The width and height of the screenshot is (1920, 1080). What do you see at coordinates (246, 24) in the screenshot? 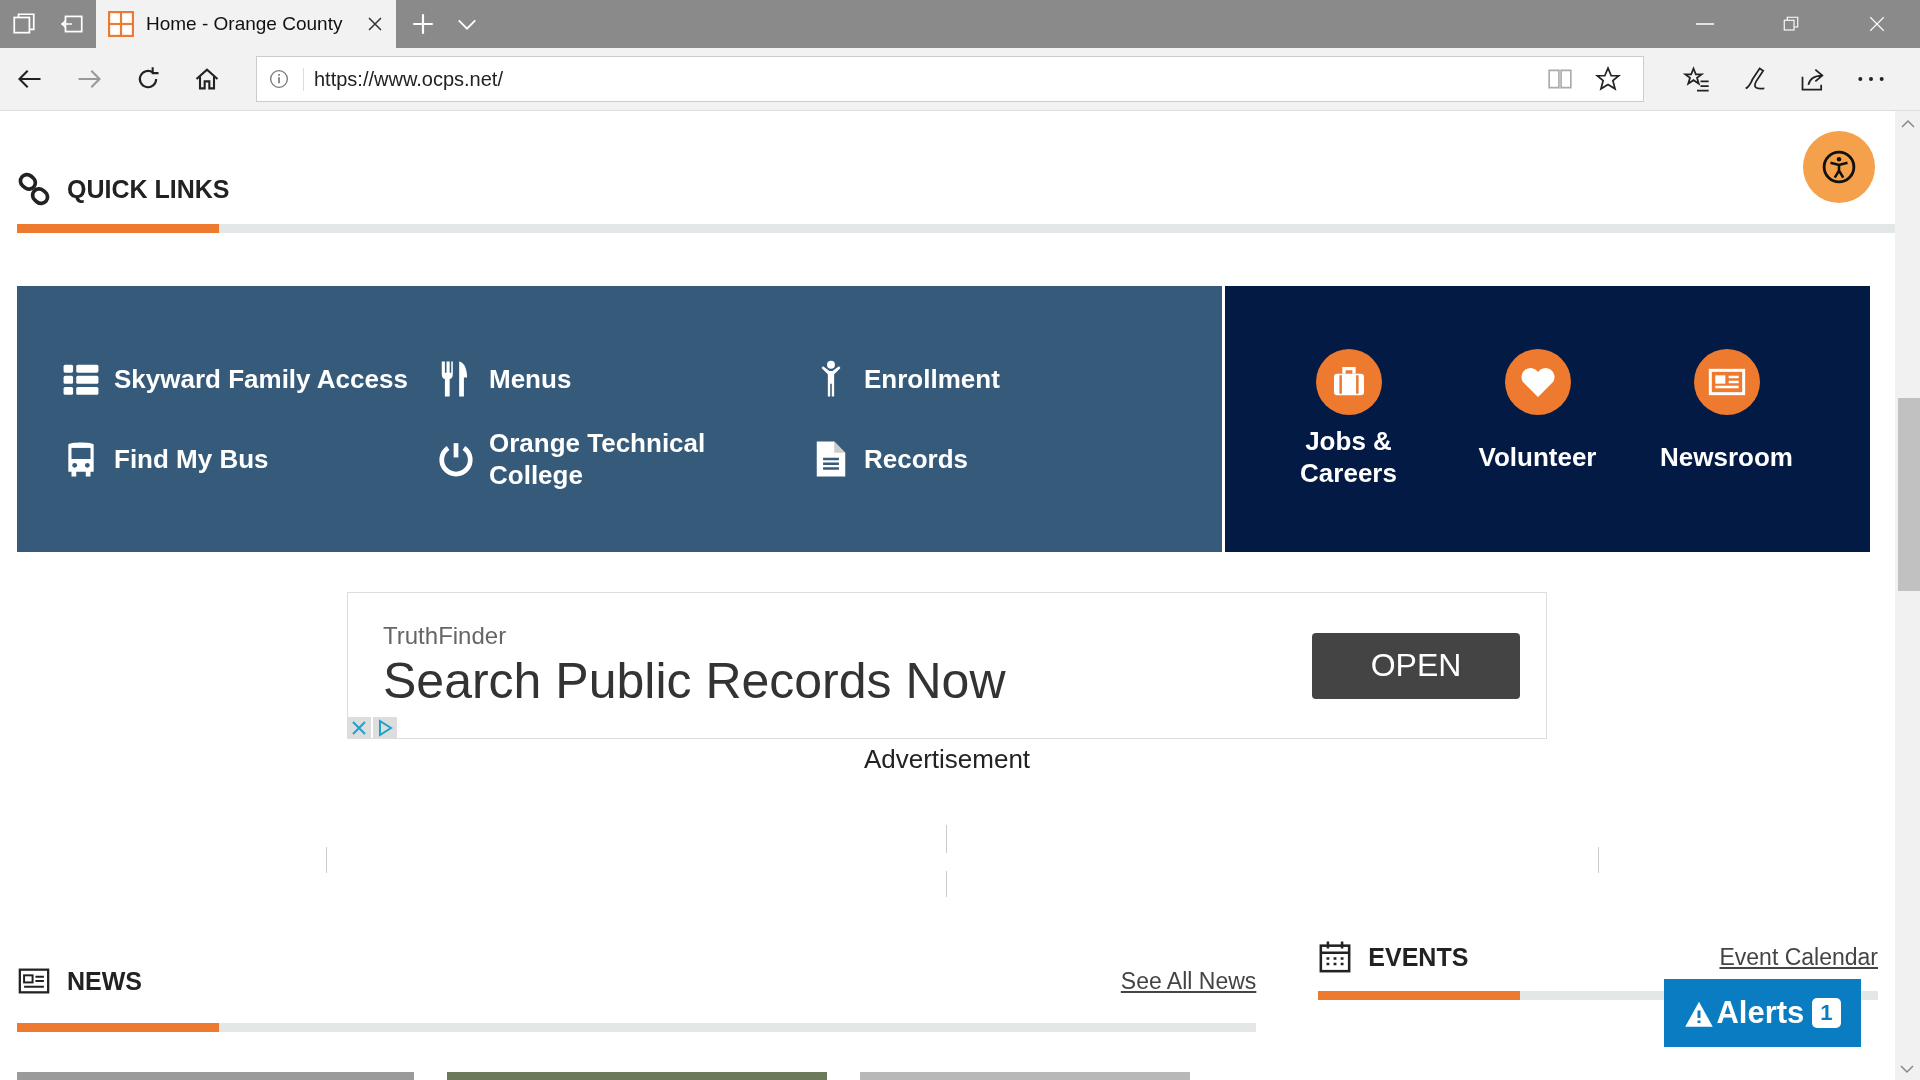
I see `browser-tab: Home - Orange County` at bounding box center [246, 24].